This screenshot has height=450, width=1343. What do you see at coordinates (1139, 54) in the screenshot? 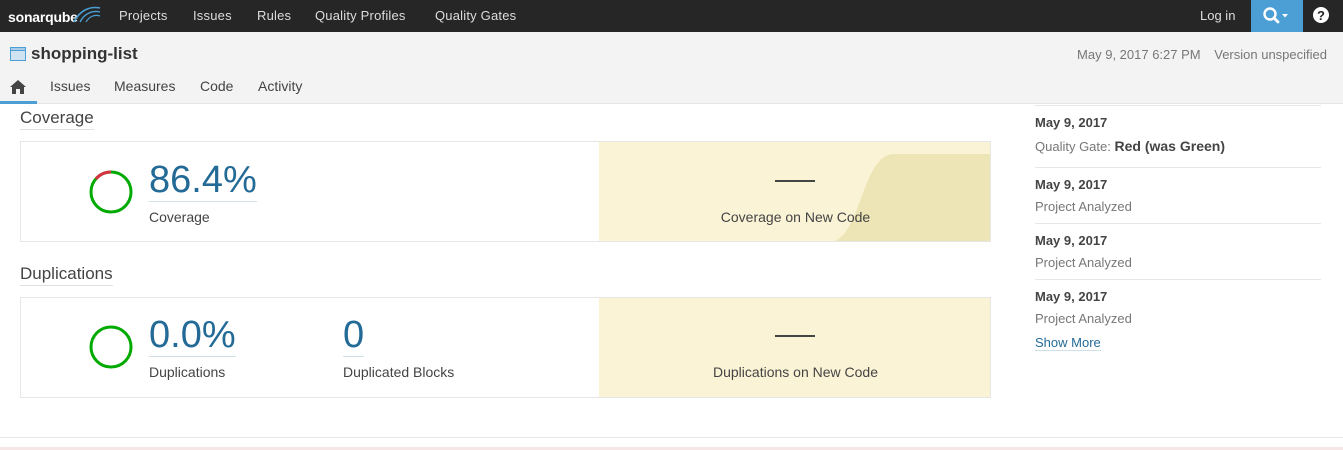
I see `analysis-date: May 9, 2017 6:27 PM` at bounding box center [1139, 54].